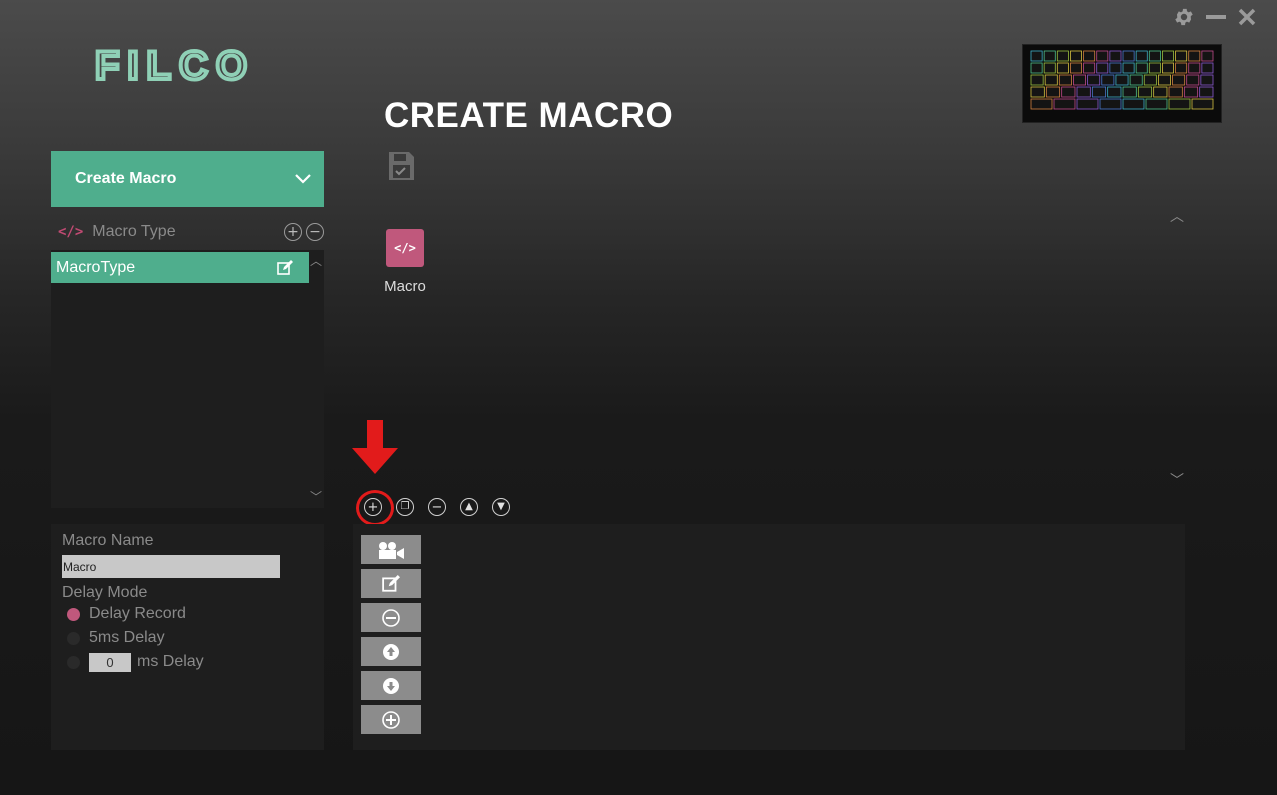 This screenshot has height=795, width=1277. What do you see at coordinates (405, 248) in the screenshot?
I see `macro-tile: </>` at bounding box center [405, 248].